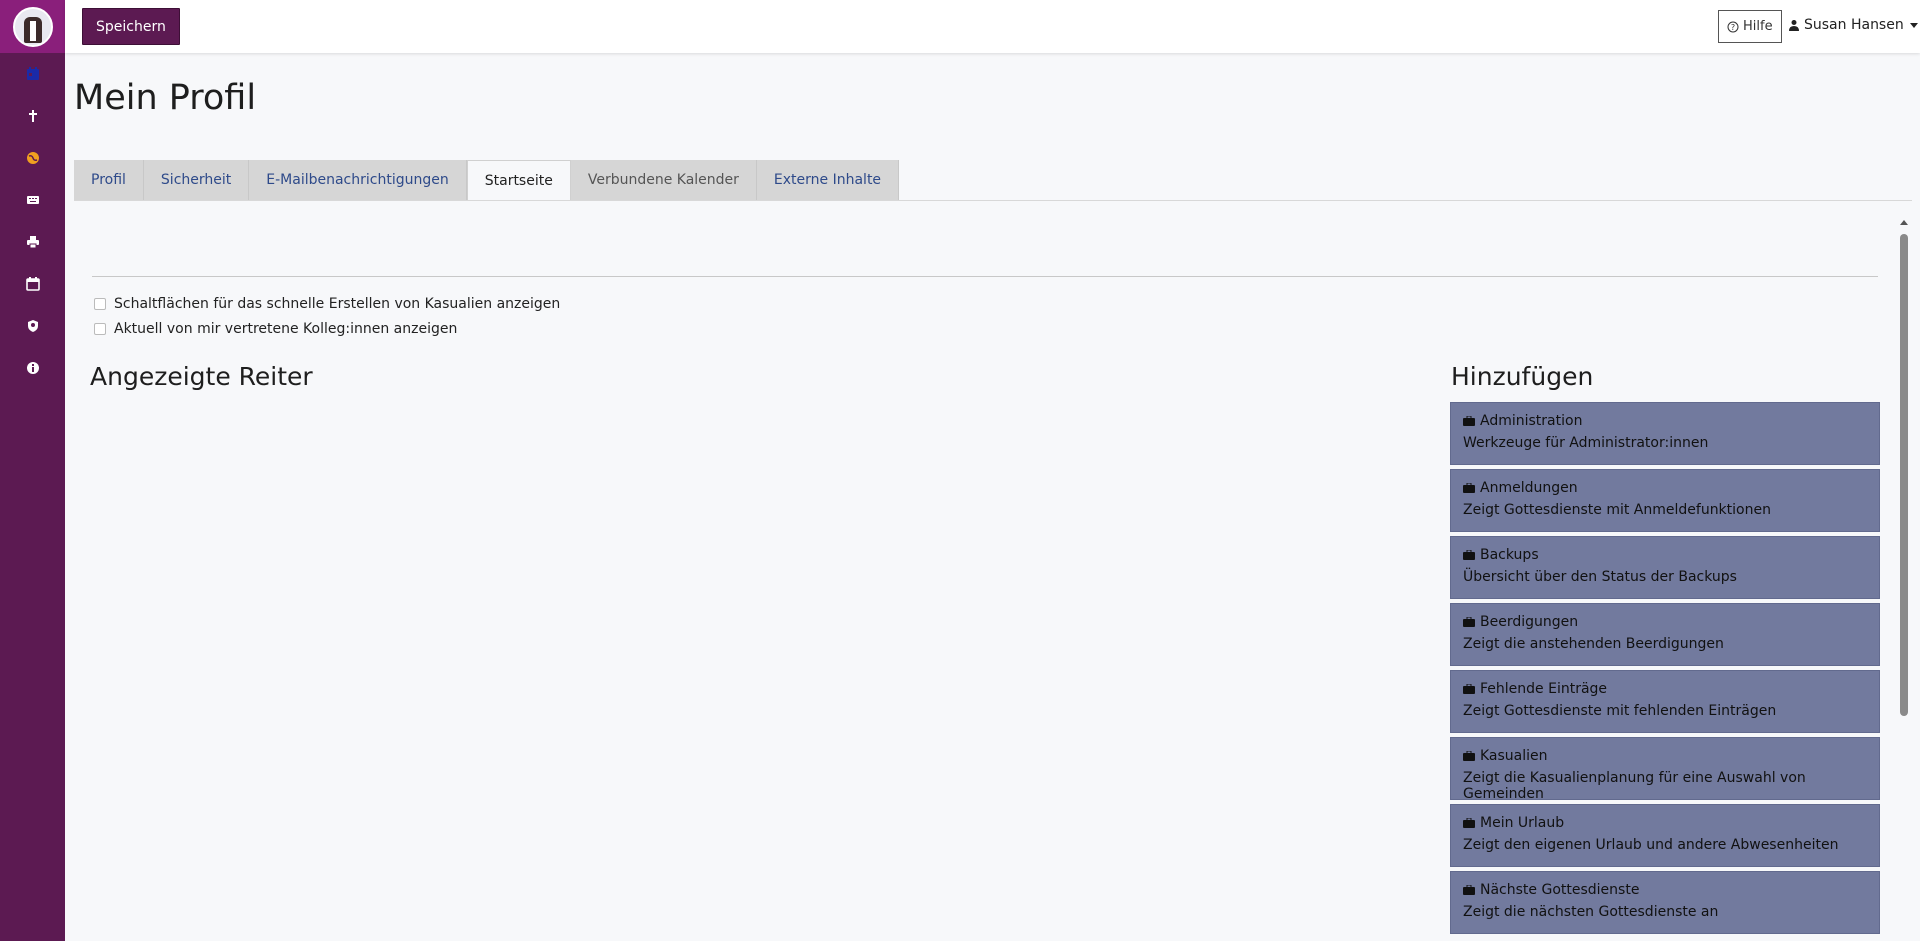 Image resolution: width=1920 pixels, height=941 pixels. Describe the element at coordinates (201, 376) in the screenshot. I see `shown-tabs-title: Angezeigte Reiter` at that location.